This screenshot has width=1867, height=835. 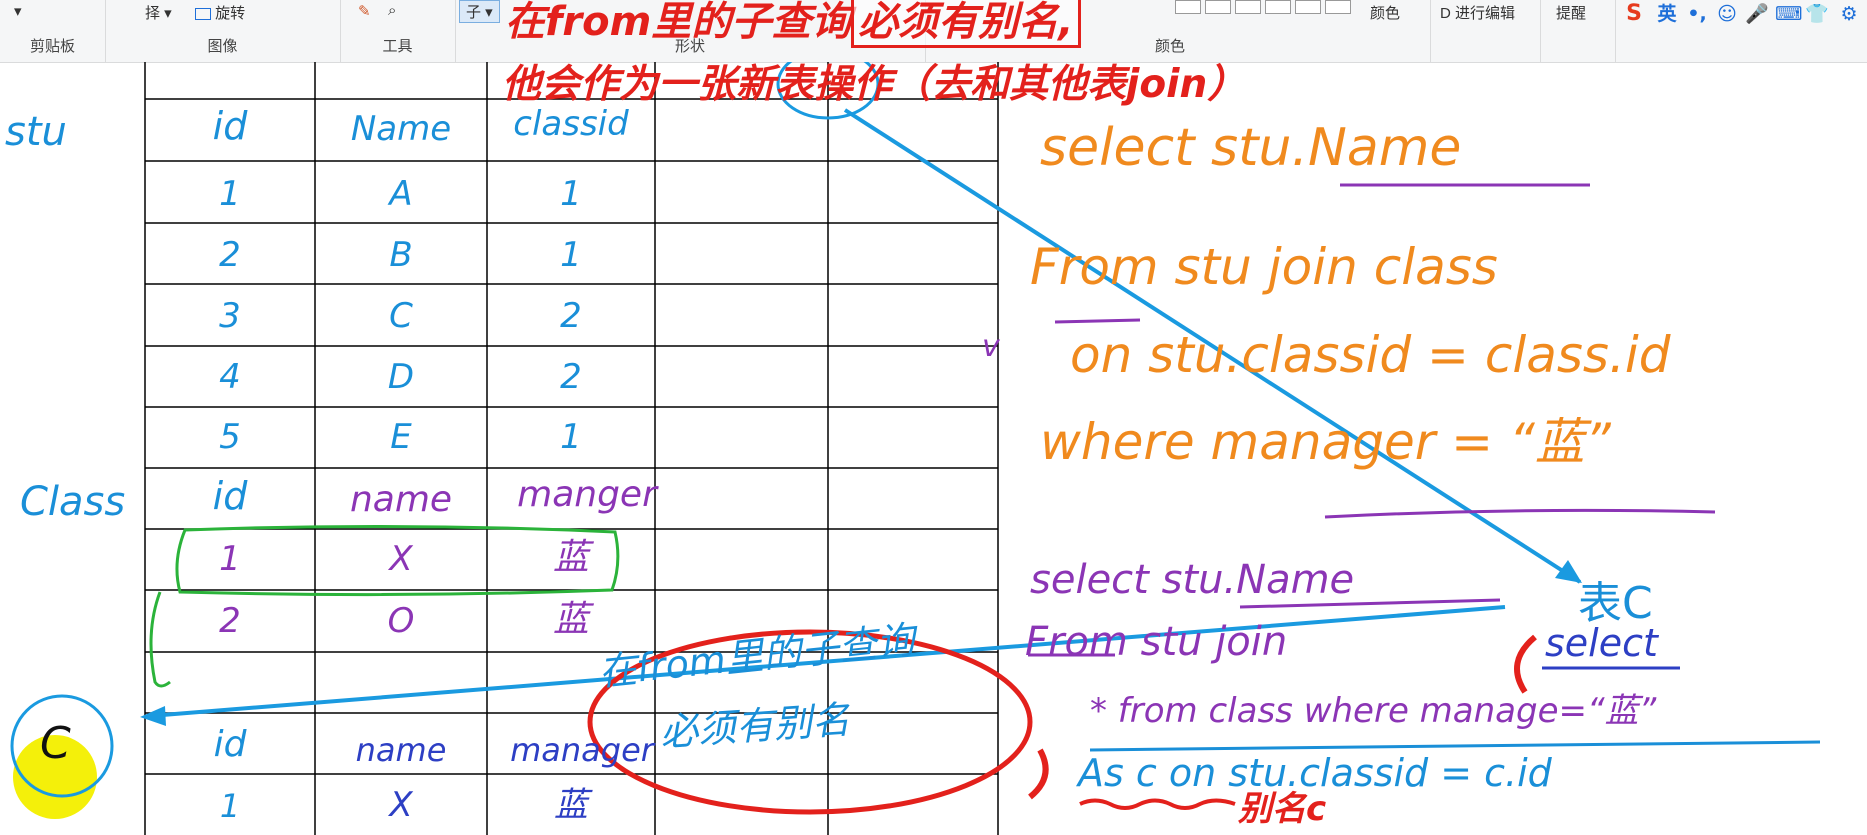 What do you see at coordinates (401, 194) in the screenshot?
I see `stu-cell: A` at bounding box center [401, 194].